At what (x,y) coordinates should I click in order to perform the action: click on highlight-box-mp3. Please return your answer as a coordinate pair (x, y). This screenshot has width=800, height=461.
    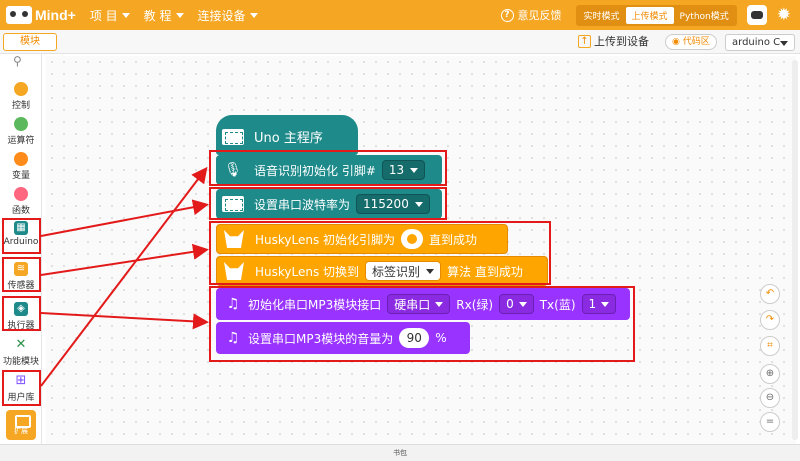
    Looking at the image, I should click on (422, 324).